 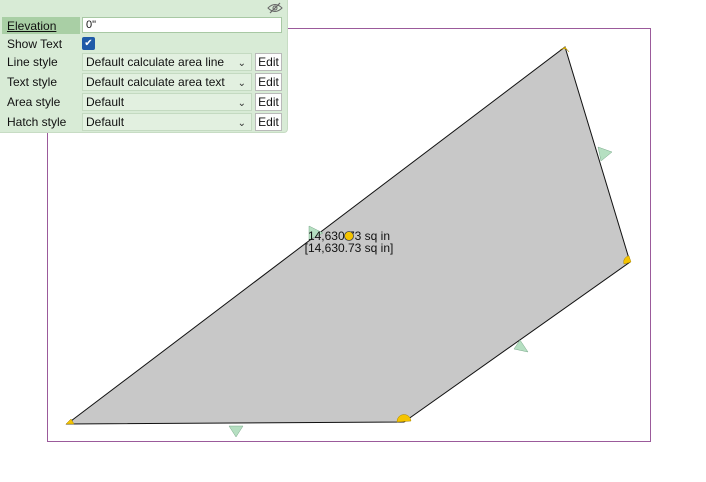 I want to click on show-text-checkbox: ✔, so click(x=88, y=43).